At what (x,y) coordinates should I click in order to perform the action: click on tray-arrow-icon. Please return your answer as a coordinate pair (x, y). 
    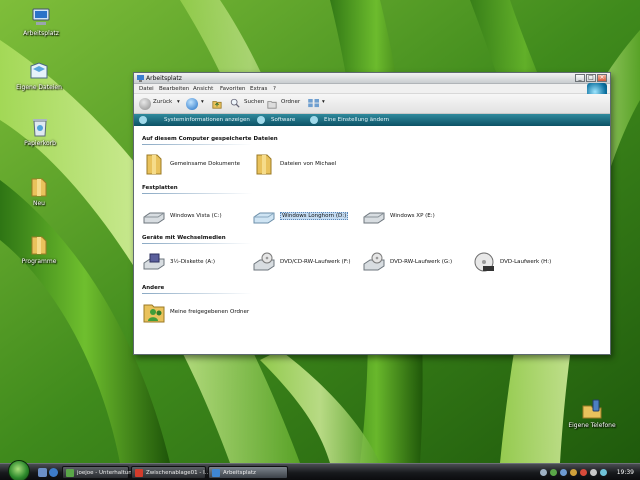
    Looking at the image, I should click on (543, 472).